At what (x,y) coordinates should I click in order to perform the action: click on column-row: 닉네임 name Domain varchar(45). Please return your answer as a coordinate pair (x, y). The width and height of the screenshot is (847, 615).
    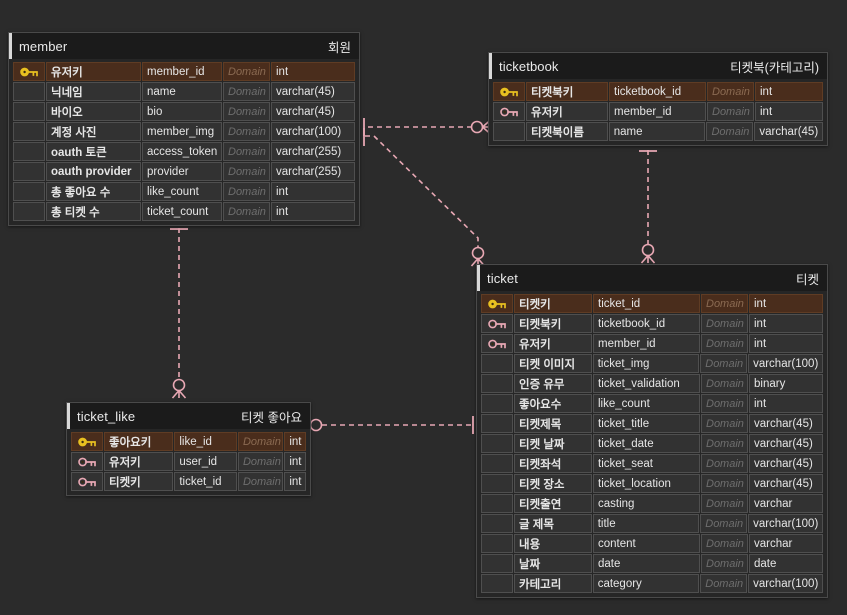
    Looking at the image, I should click on (184, 91).